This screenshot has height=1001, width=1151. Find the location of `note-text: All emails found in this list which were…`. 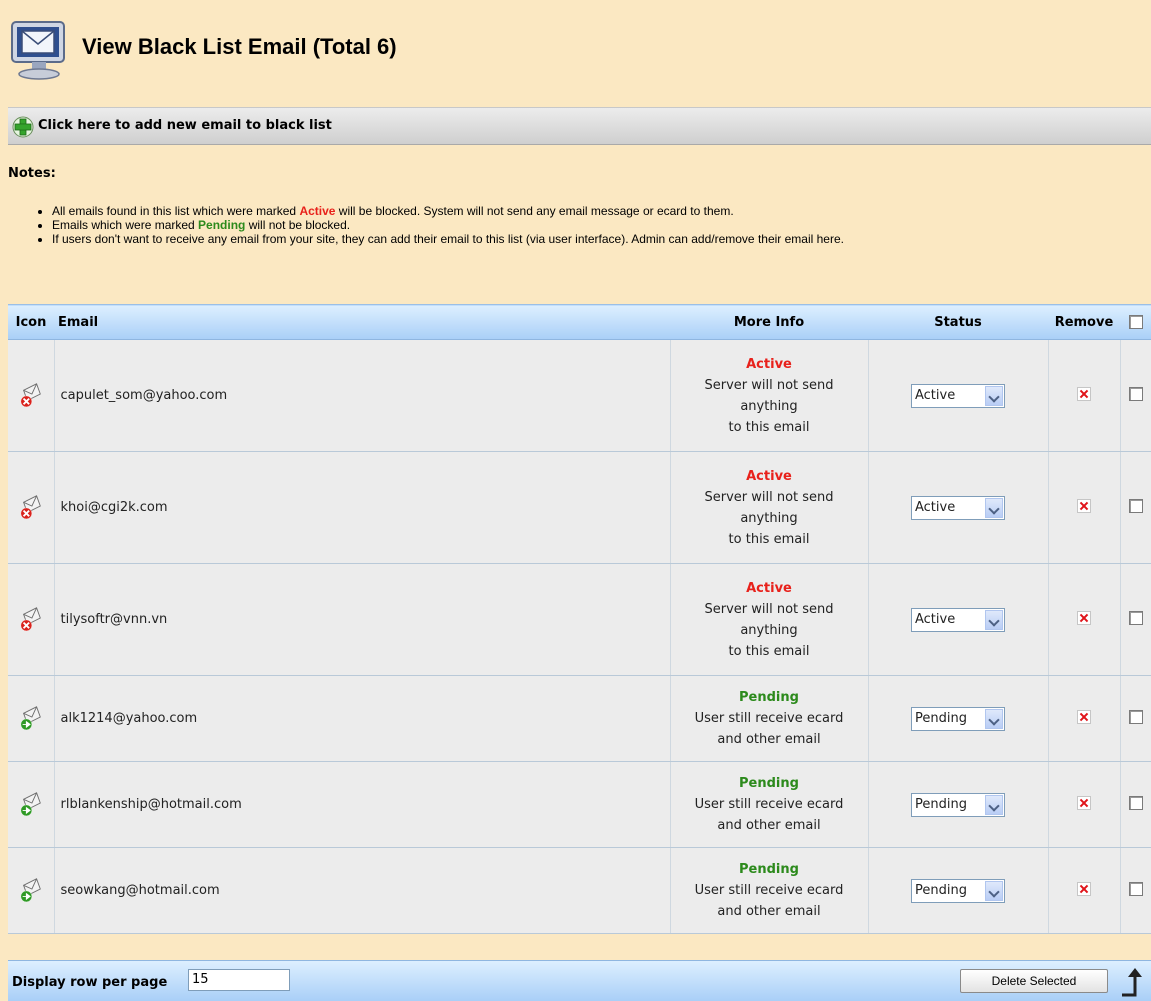

note-text: All emails found in this list which were… is located at coordinates (176, 211).